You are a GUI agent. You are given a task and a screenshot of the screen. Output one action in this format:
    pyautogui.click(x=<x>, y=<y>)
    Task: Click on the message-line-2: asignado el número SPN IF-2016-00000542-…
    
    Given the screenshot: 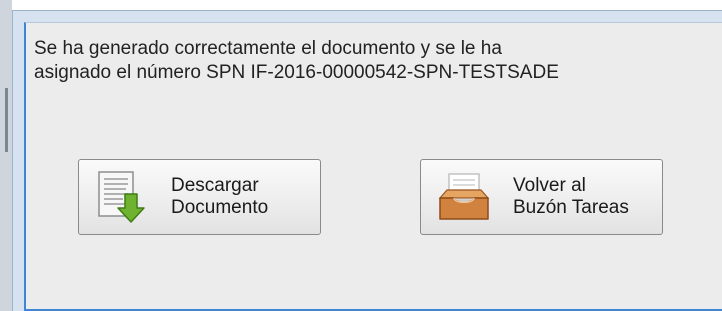 What is the action you would take?
    pyautogui.click(x=296, y=72)
    